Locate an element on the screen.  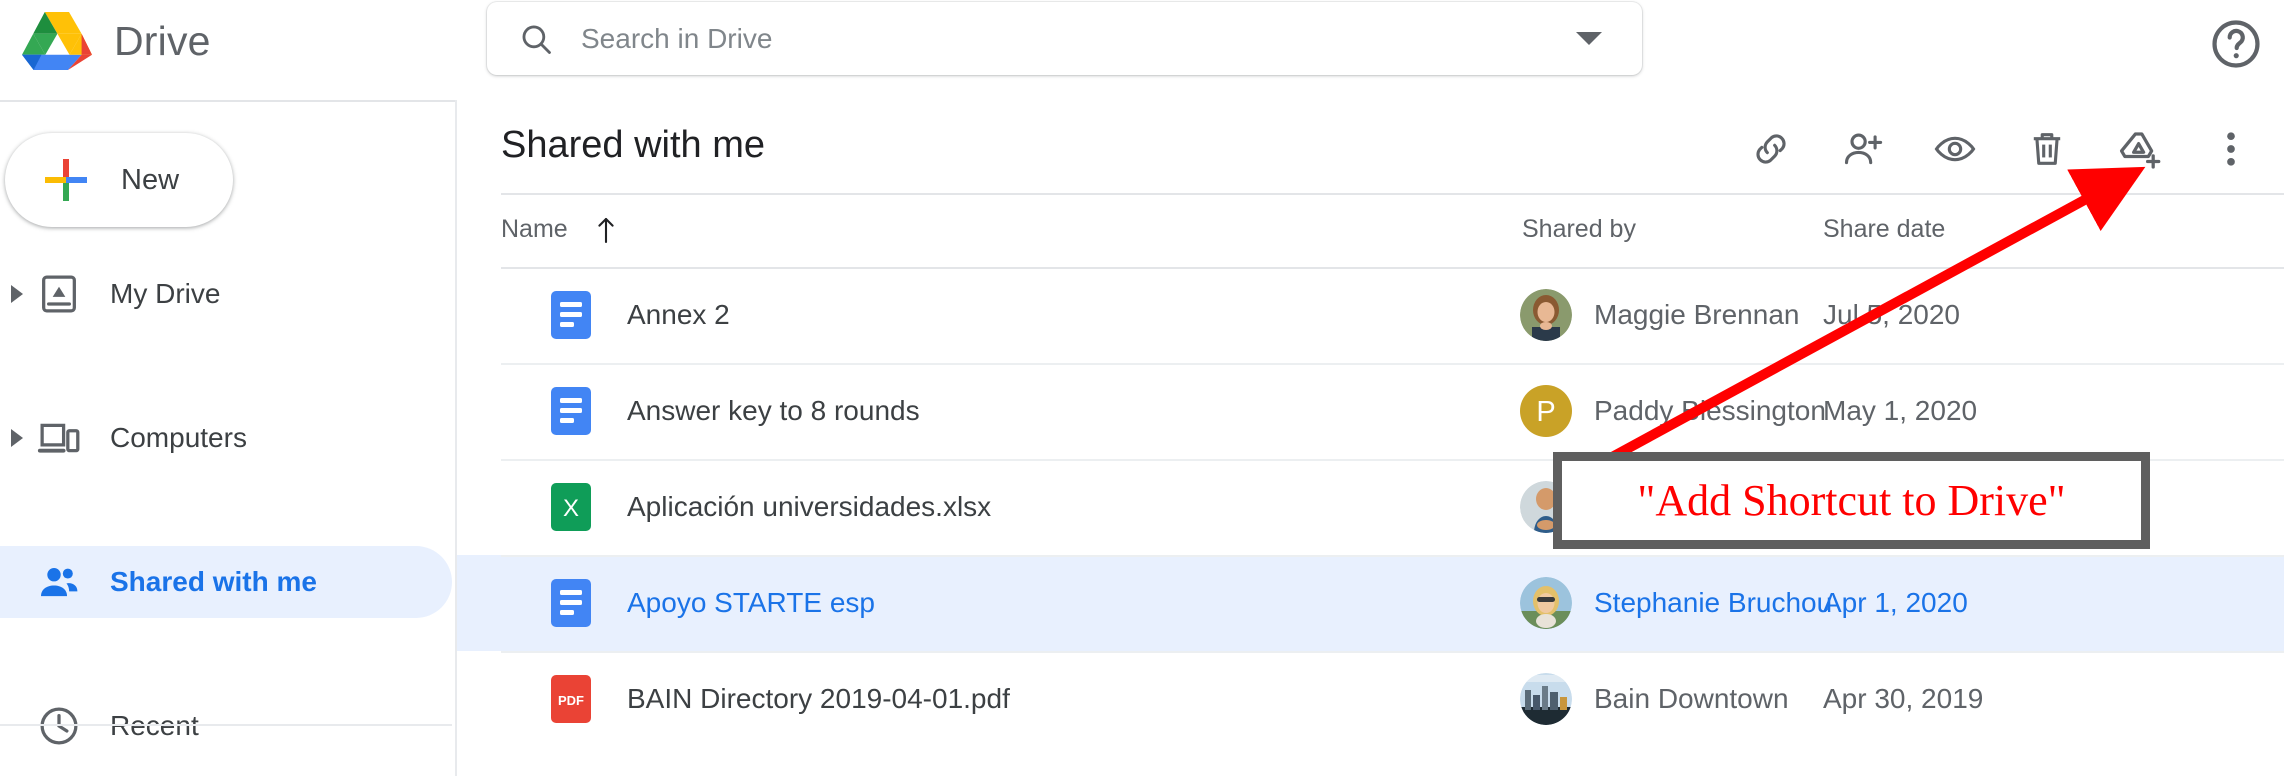
sidebar-item-computers: Computers is located at coordinates (226, 438).